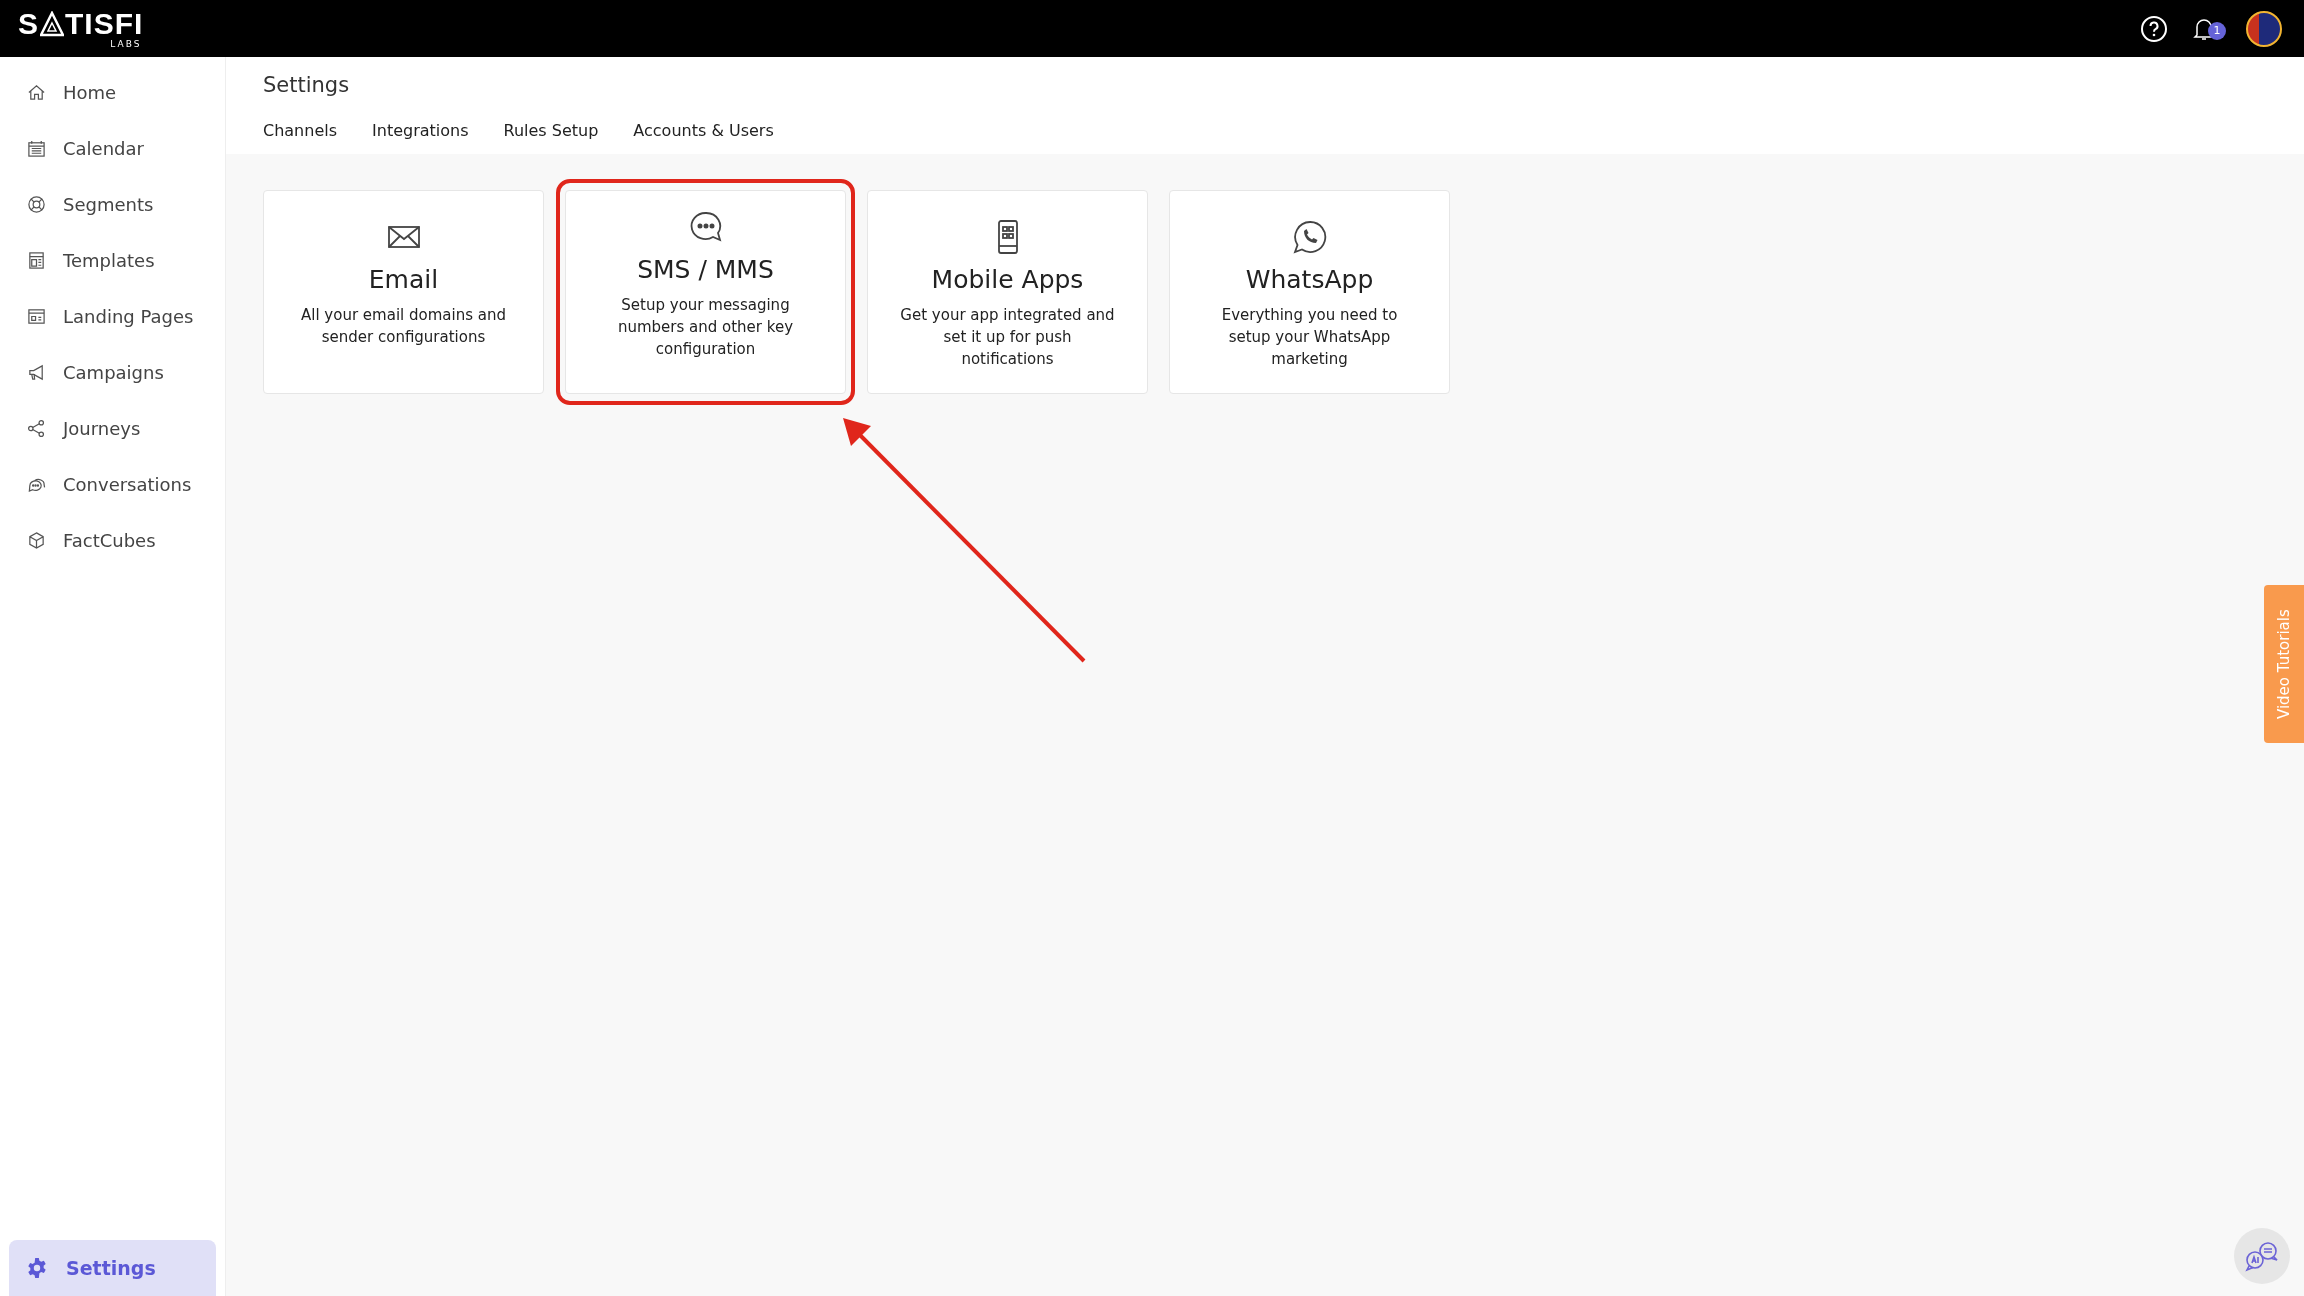 This screenshot has height=1296, width=2304. I want to click on settings-icon, so click(37, 1268).